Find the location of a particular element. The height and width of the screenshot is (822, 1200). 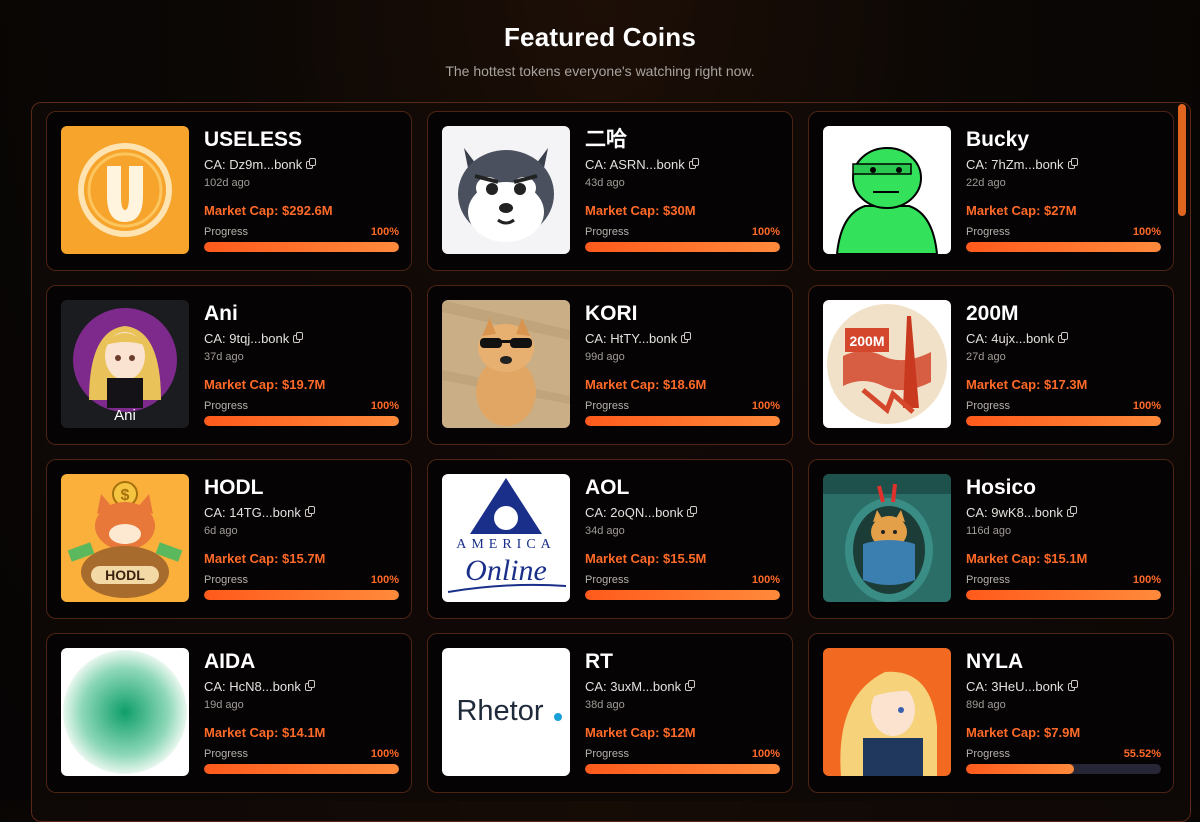

market-cap: Market Cap: $15.5M is located at coordinates (646, 558).